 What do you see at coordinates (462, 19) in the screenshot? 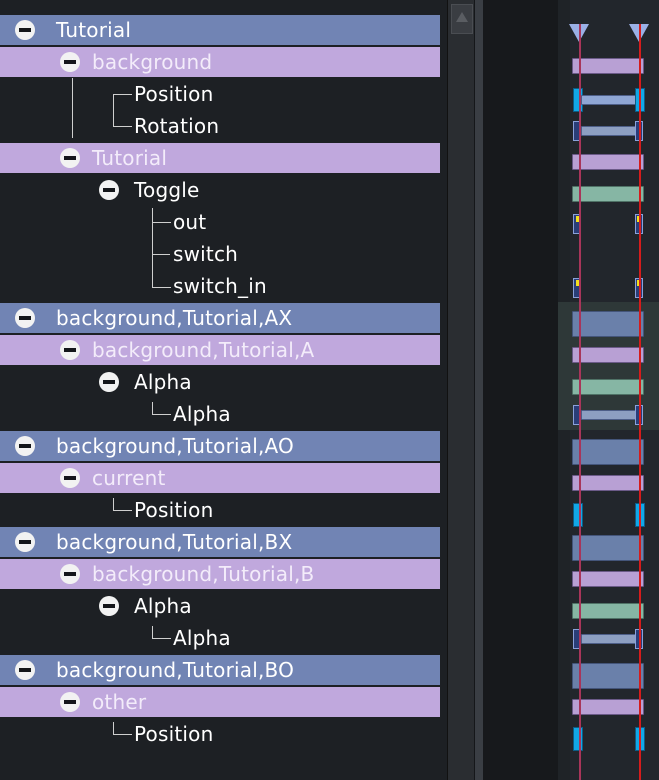
I see `scroll-up-button` at bounding box center [462, 19].